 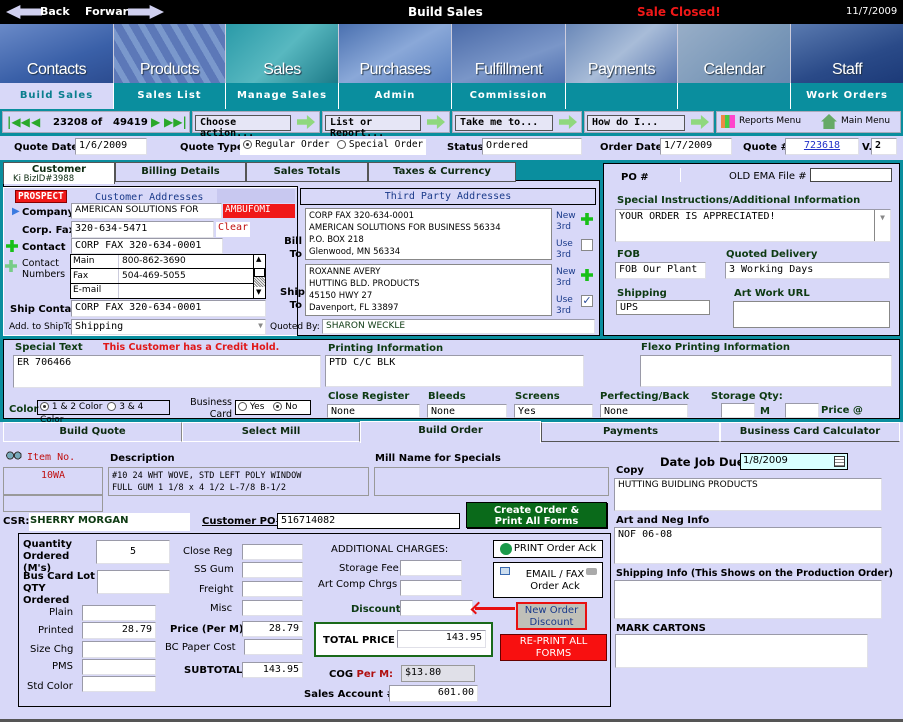 I want to click on storage-price-field, so click(x=802, y=410).